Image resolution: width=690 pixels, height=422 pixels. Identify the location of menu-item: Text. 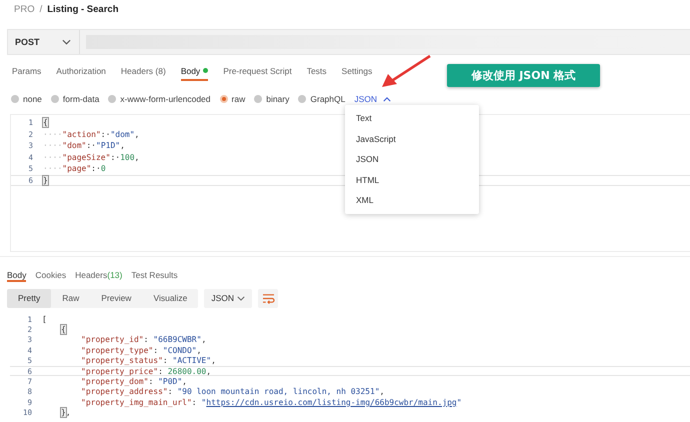
(412, 118).